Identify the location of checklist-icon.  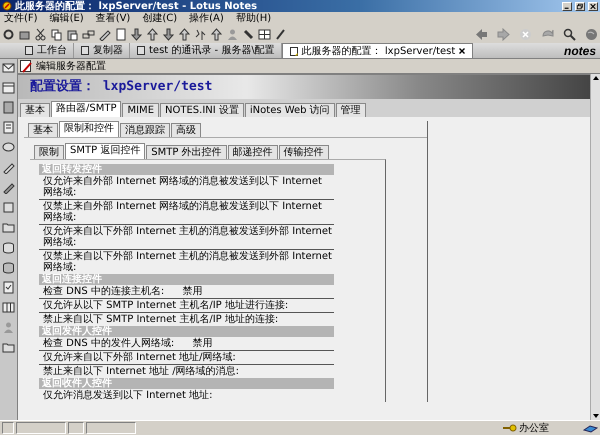
(8, 287).